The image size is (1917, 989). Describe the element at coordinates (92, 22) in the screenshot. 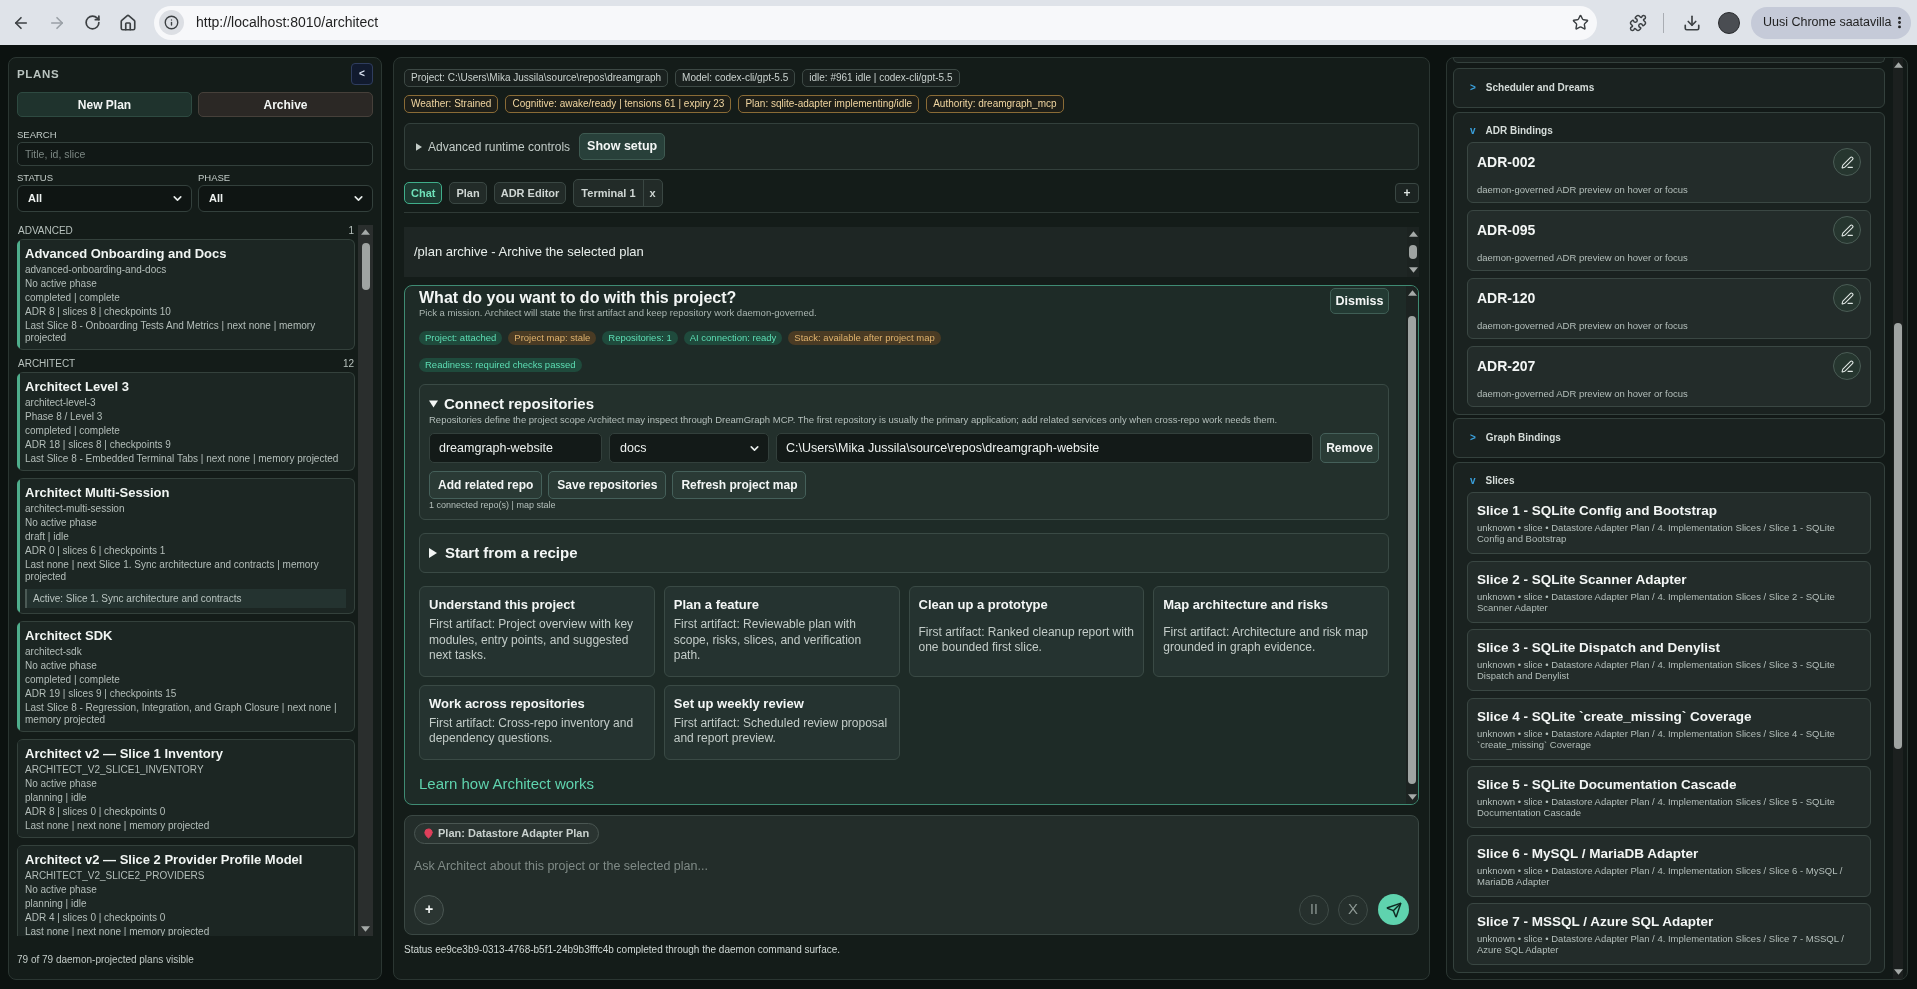

I see `reload-icon` at that location.